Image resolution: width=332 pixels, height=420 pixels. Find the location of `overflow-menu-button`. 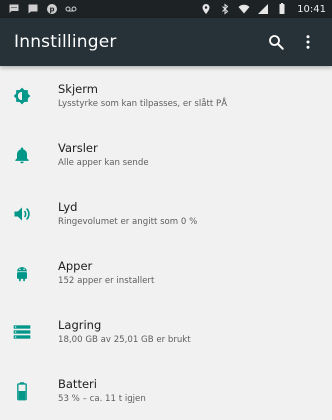

overflow-menu-button is located at coordinates (308, 42).